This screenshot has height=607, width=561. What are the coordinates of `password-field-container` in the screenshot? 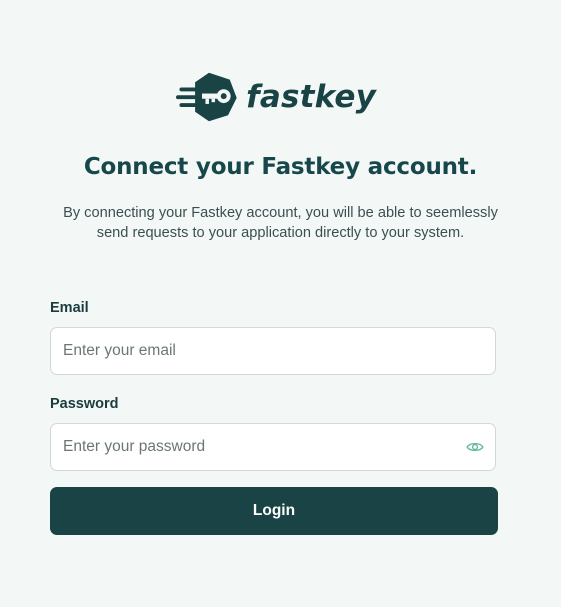 It's located at (273, 447).